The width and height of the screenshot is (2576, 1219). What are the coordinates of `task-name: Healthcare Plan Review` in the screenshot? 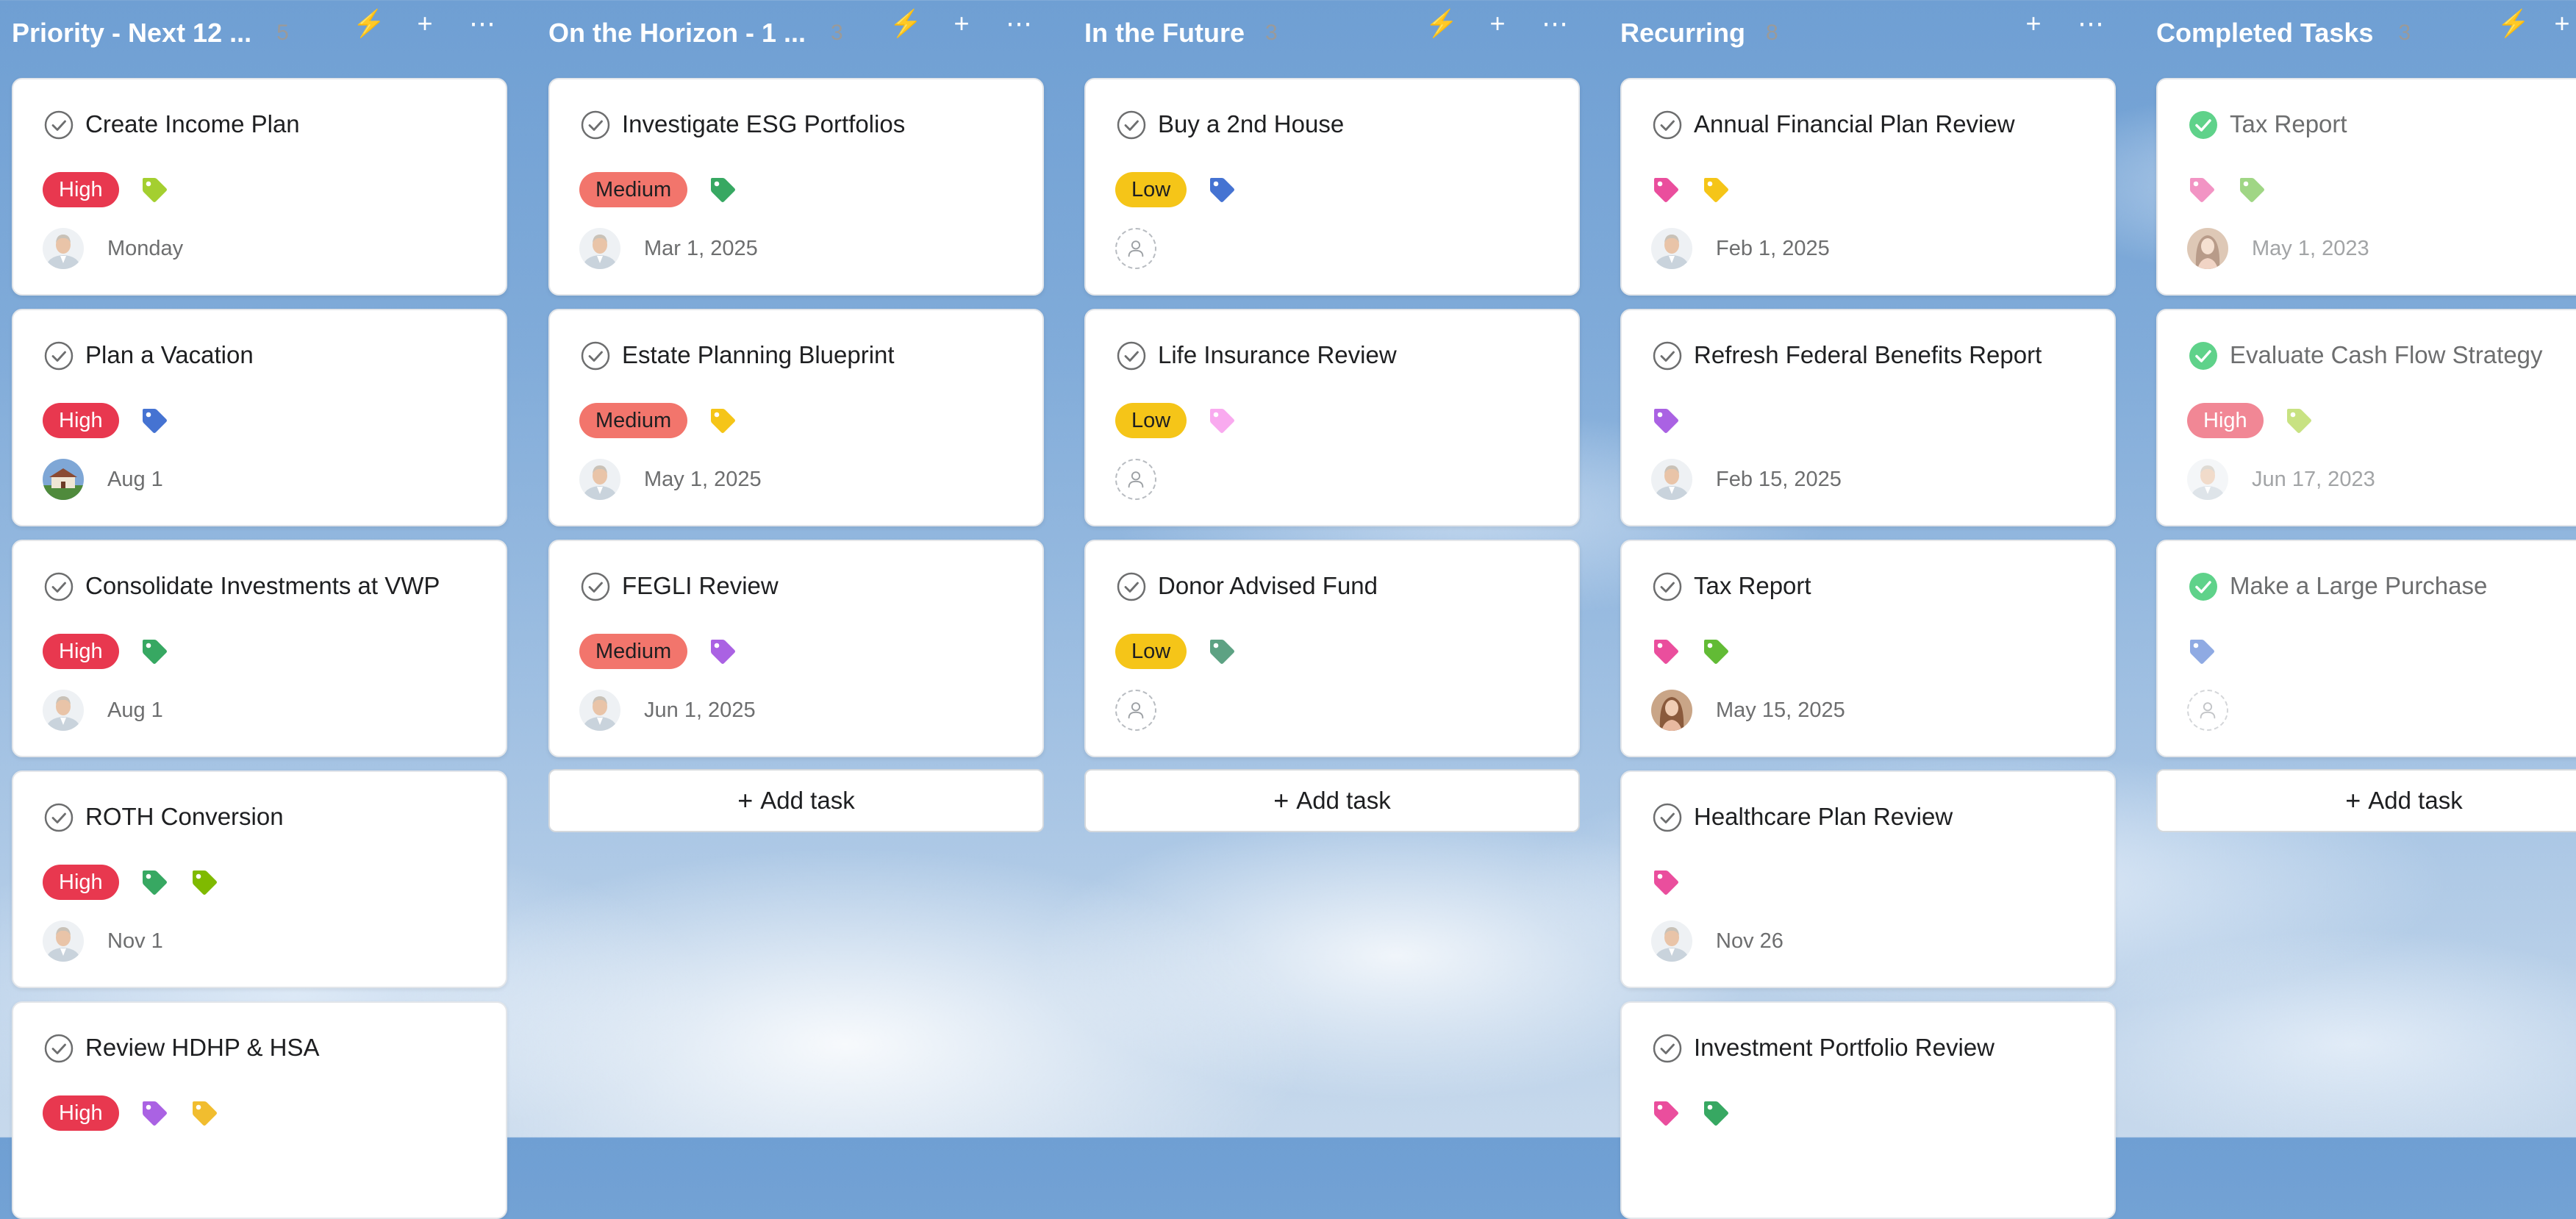 It's located at (1824, 817).